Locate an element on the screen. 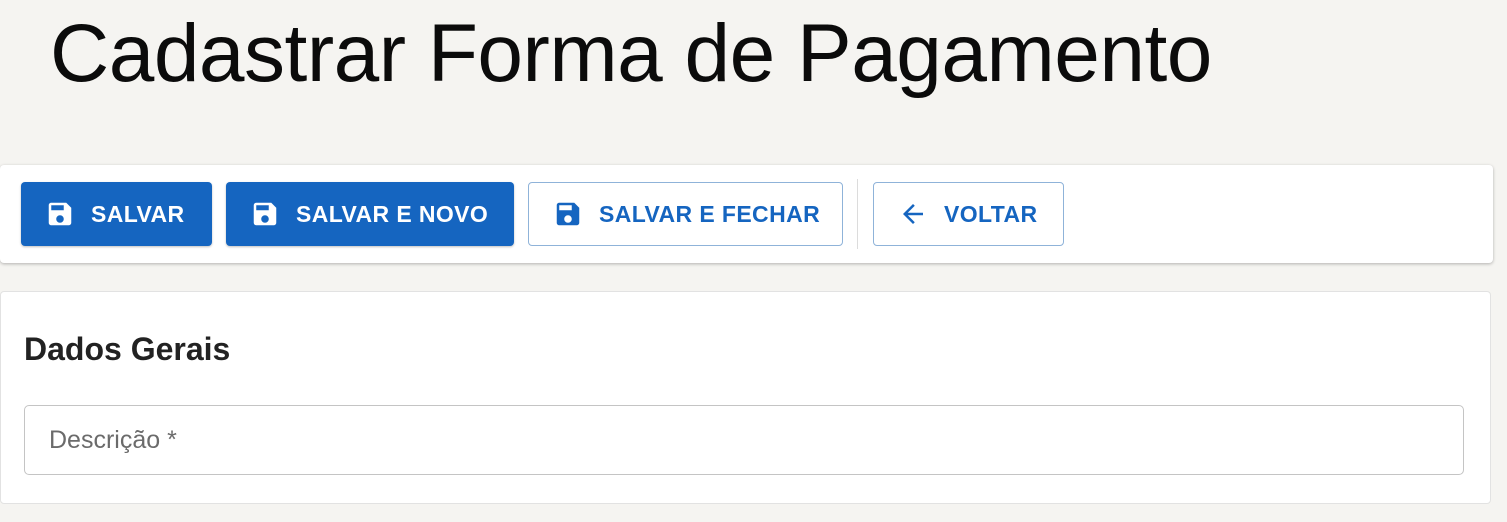 This screenshot has width=1507, height=522. save-and-close-button: SALVAR E FECHAR is located at coordinates (685, 214).